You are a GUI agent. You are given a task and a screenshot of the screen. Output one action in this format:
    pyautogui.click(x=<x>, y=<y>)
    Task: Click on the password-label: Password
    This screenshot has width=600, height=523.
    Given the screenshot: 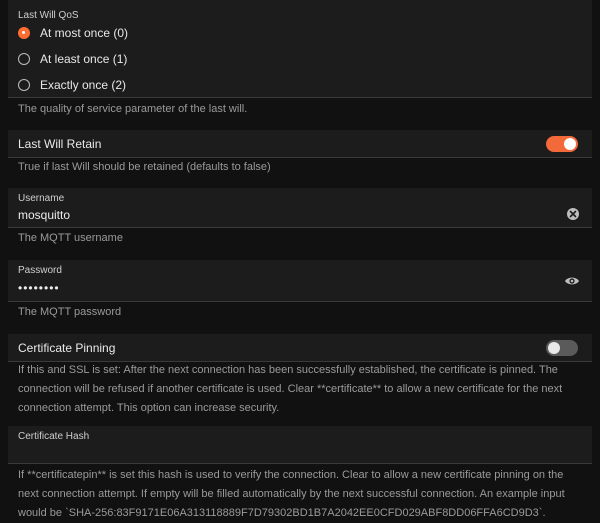 What is the action you would take?
    pyautogui.click(x=40, y=270)
    